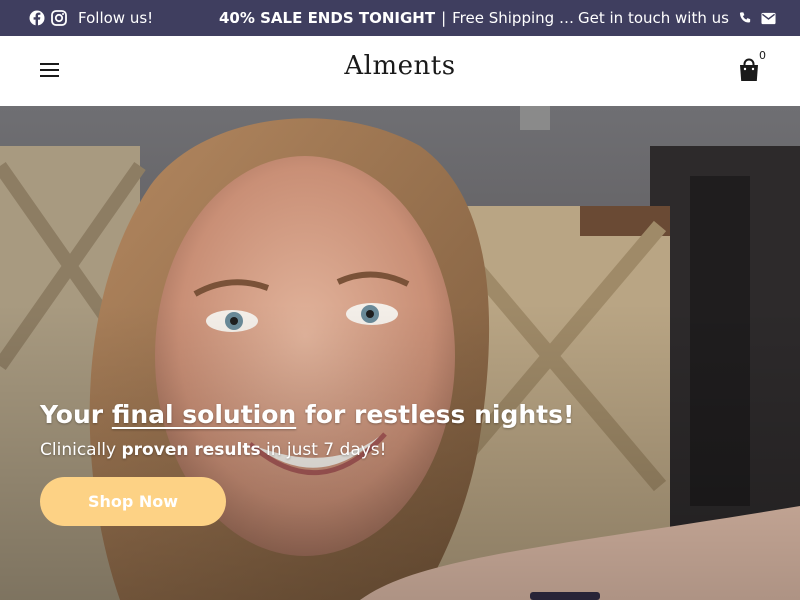 Image resolution: width=800 pixels, height=600 pixels. I want to click on sub-part-1: Clinically, so click(81, 450).